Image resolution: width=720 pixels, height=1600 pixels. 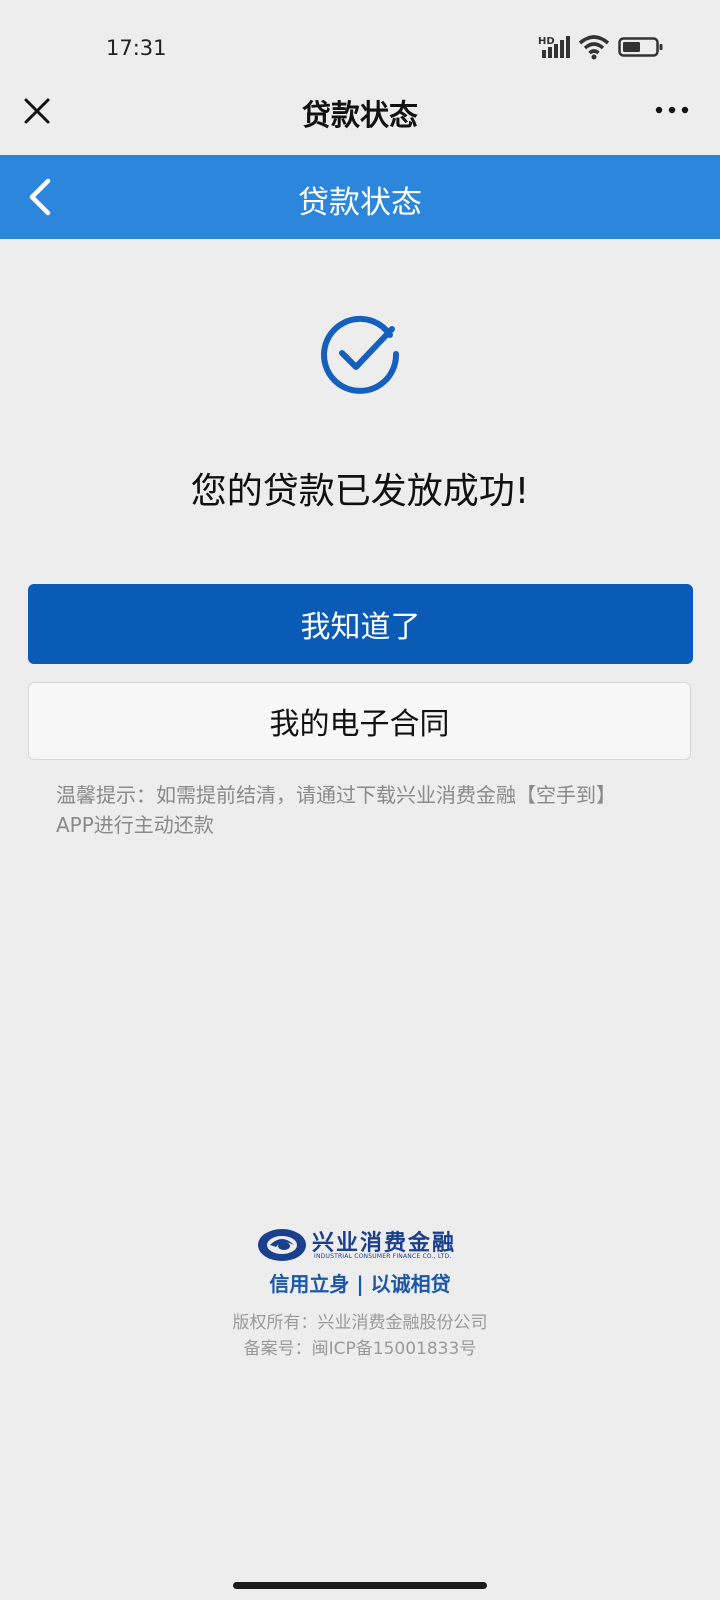 I want to click on check-circle-icon, so click(x=360, y=354).